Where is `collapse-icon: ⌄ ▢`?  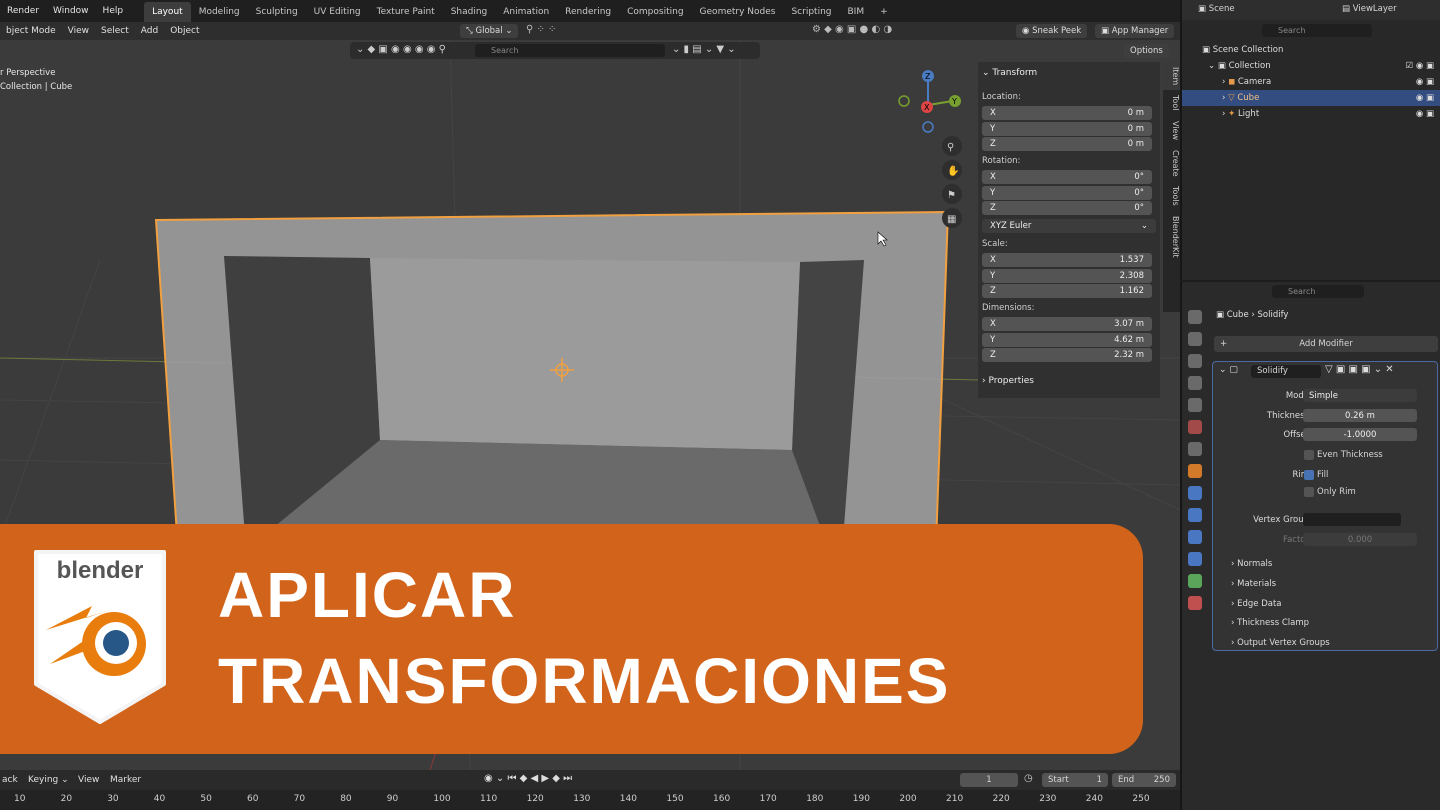 collapse-icon: ⌄ ▢ is located at coordinates (1228, 370).